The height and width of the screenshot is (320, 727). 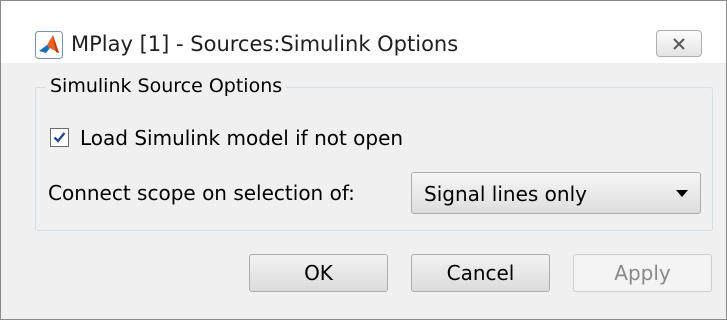 I want to click on connect-scope-value: Signal lines only, so click(x=505, y=194).